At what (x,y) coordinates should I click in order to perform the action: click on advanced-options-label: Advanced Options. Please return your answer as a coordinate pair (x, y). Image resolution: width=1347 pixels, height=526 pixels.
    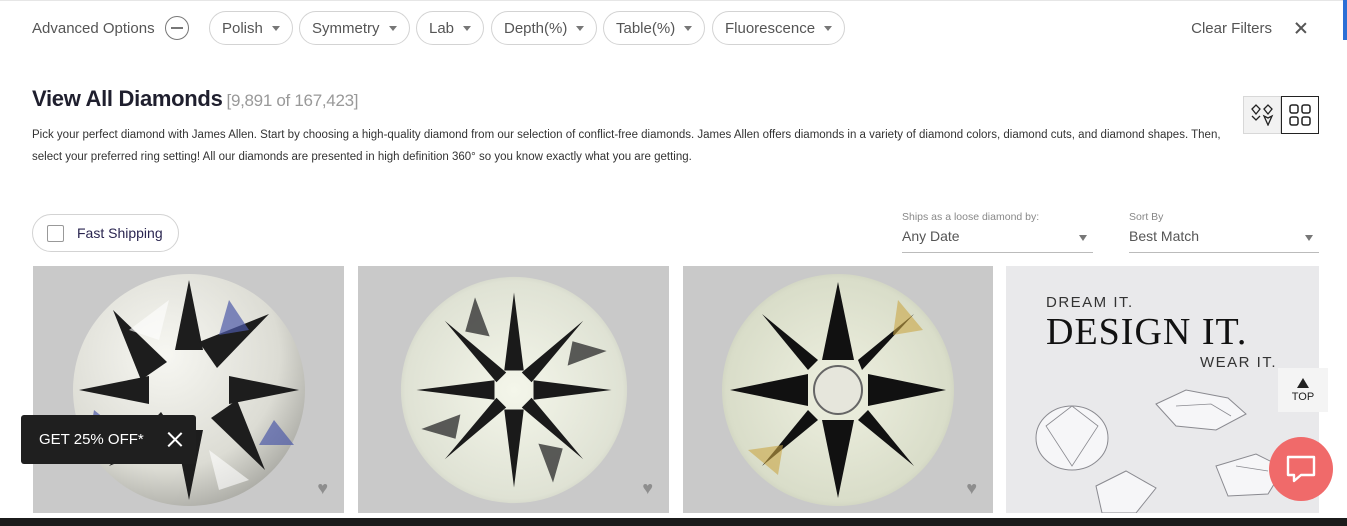
    Looking at the image, I should click on (93, 28).